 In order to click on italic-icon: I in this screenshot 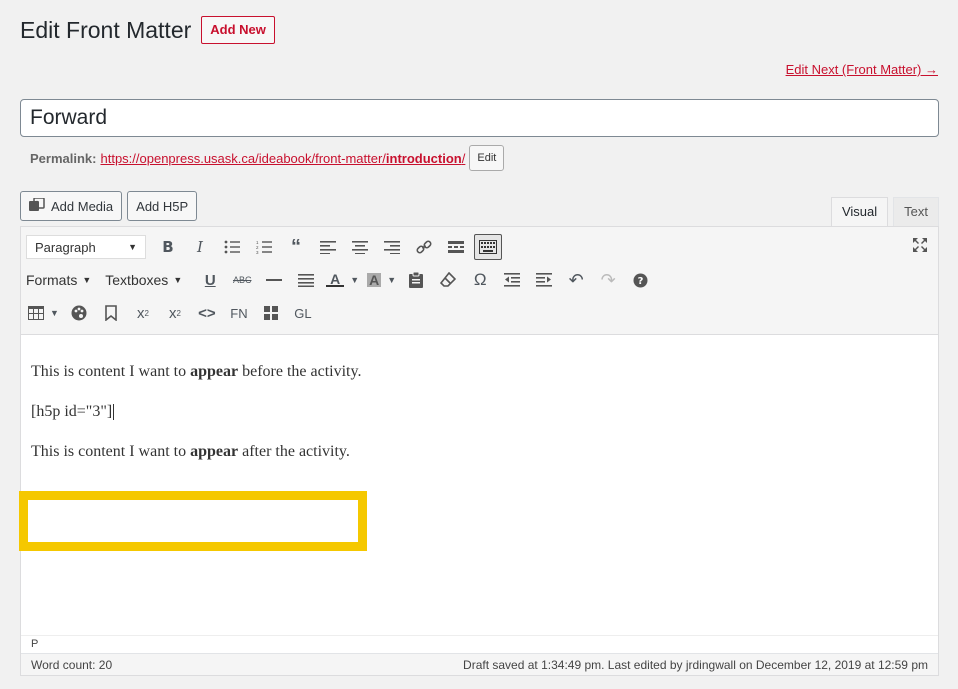, I will do `click(200, 247)`.